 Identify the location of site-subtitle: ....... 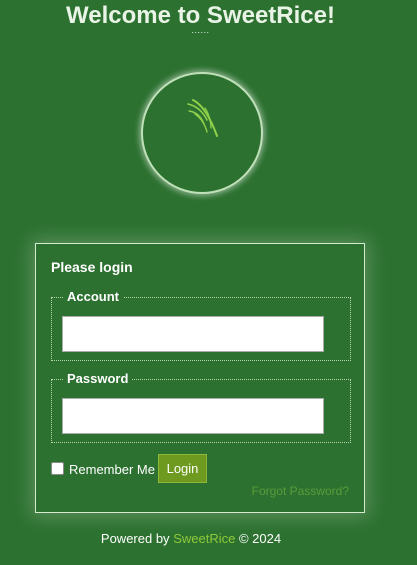
(200, 30).